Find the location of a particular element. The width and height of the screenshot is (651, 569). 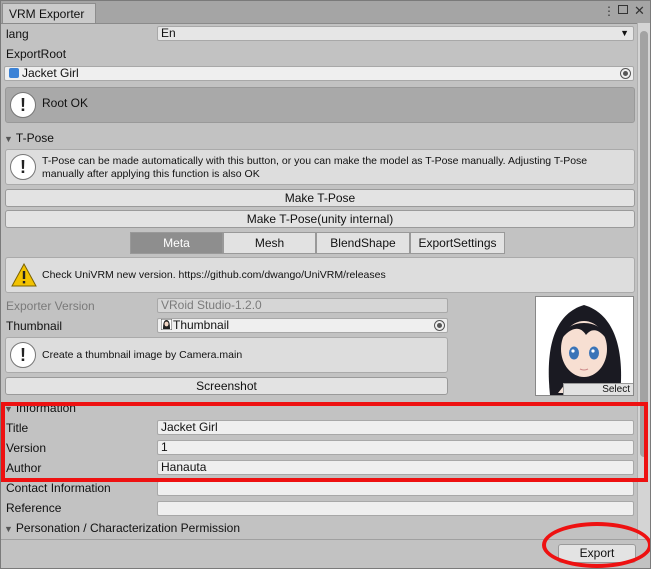

reference-label: Reference is located at coordinates (34, 508).